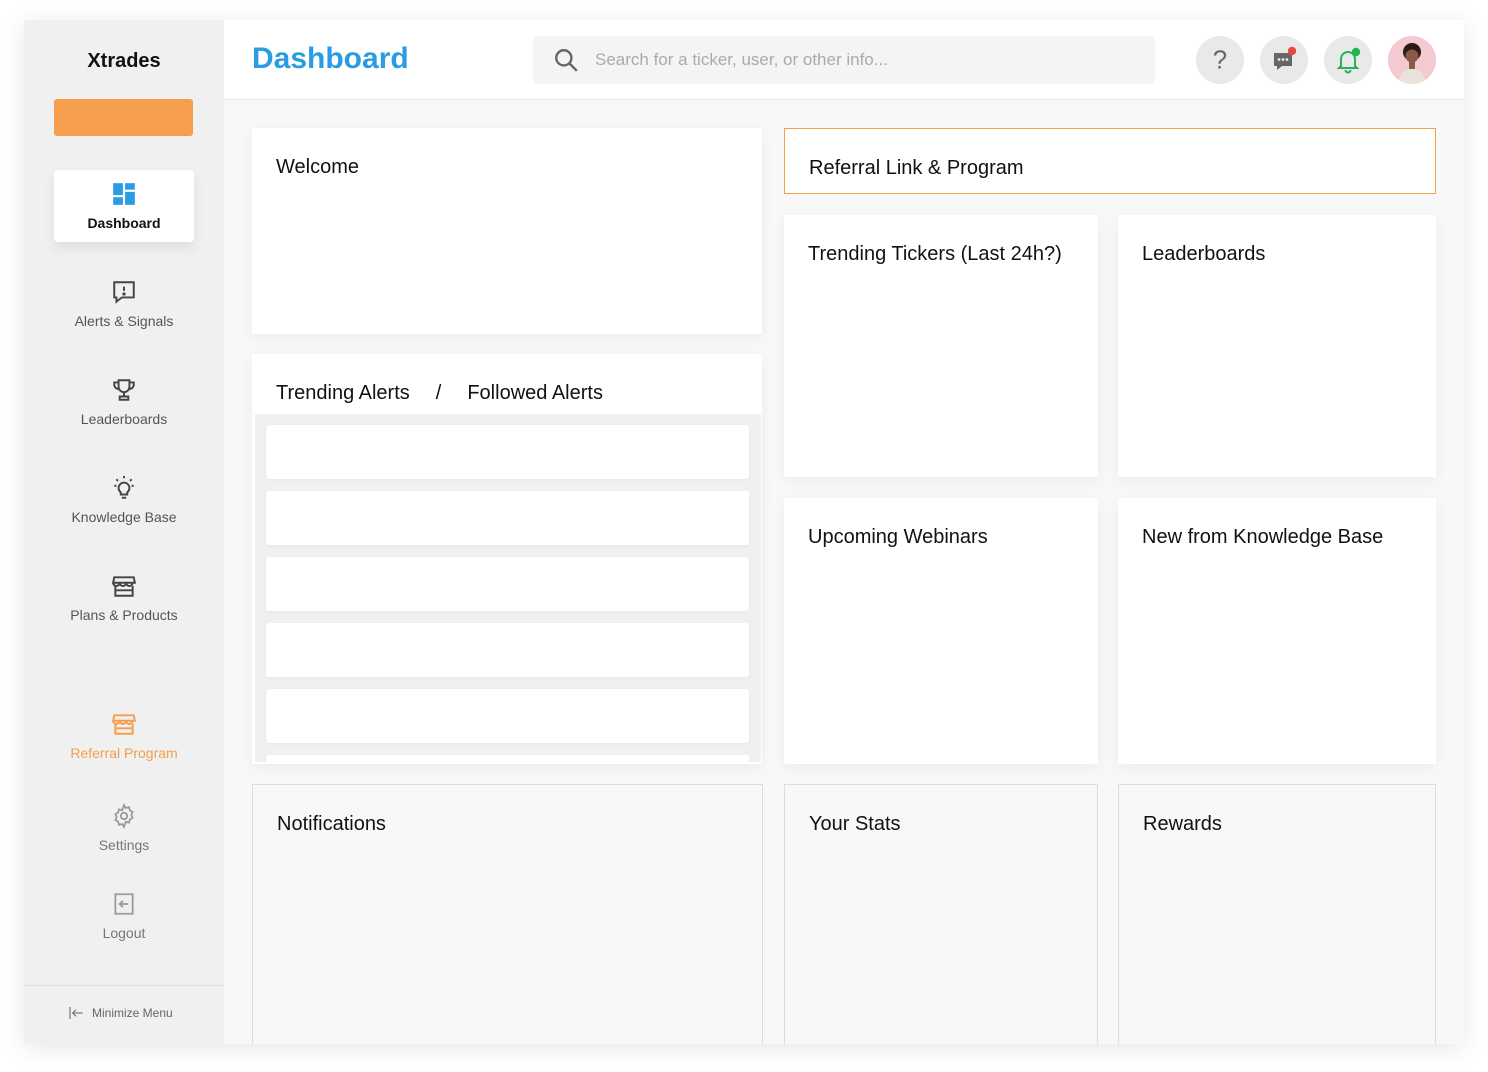 This screenshot has width=1488, height=1072. Describe the element at coordinates (1110, 161) in the screenshot. I see `referral-card: Referral Link & Program` at that location.